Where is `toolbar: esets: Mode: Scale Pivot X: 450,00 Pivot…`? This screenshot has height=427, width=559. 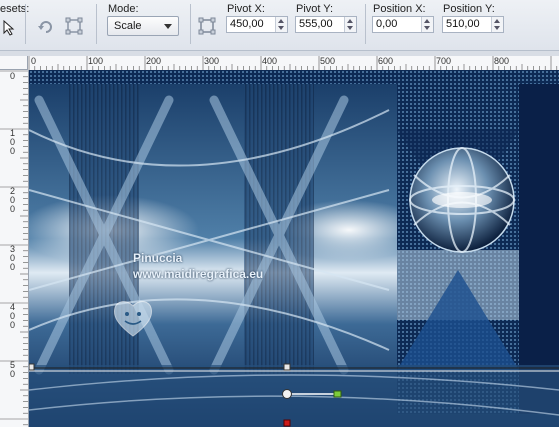 toolbar: esets: Mode: Scale Pivot X: 450,00 Pivot… is located at coordinates (279, 25).